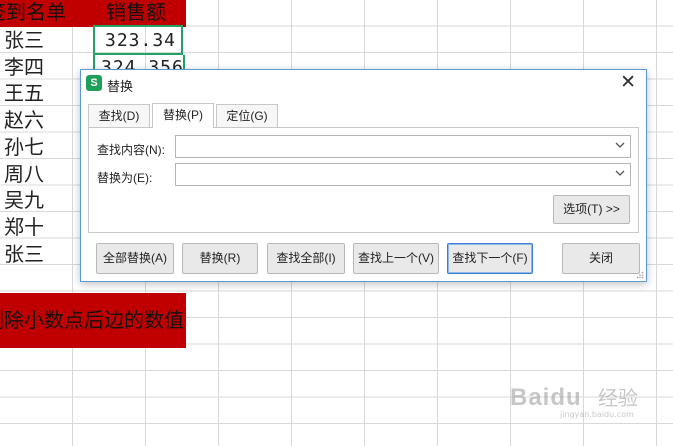  Describe the element at coordinates (33, 12) in the screenshot. I see `header-names-label: 签到名单` at that location.